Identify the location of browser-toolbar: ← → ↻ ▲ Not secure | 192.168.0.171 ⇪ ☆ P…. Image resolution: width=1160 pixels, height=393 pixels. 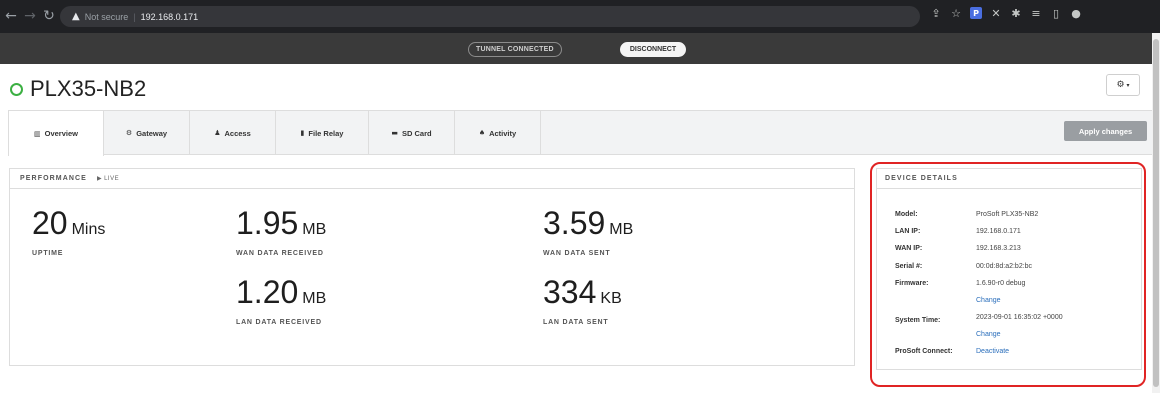
(580, 16).